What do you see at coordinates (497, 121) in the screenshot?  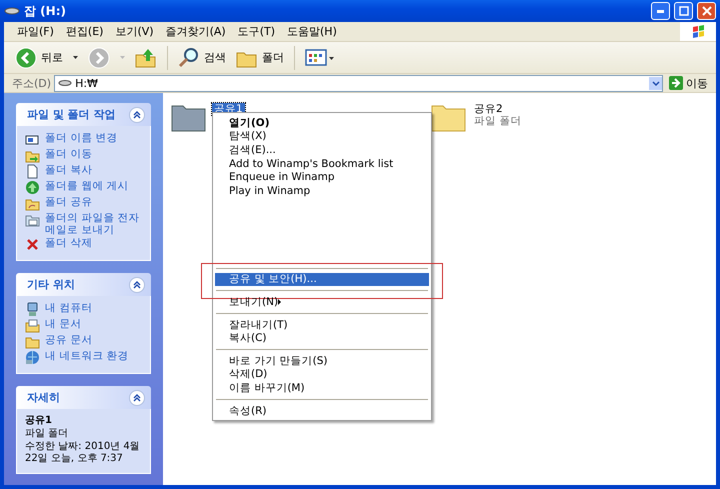 I see `folder-type: 파일 폴더` at bounding box center [497, 121].